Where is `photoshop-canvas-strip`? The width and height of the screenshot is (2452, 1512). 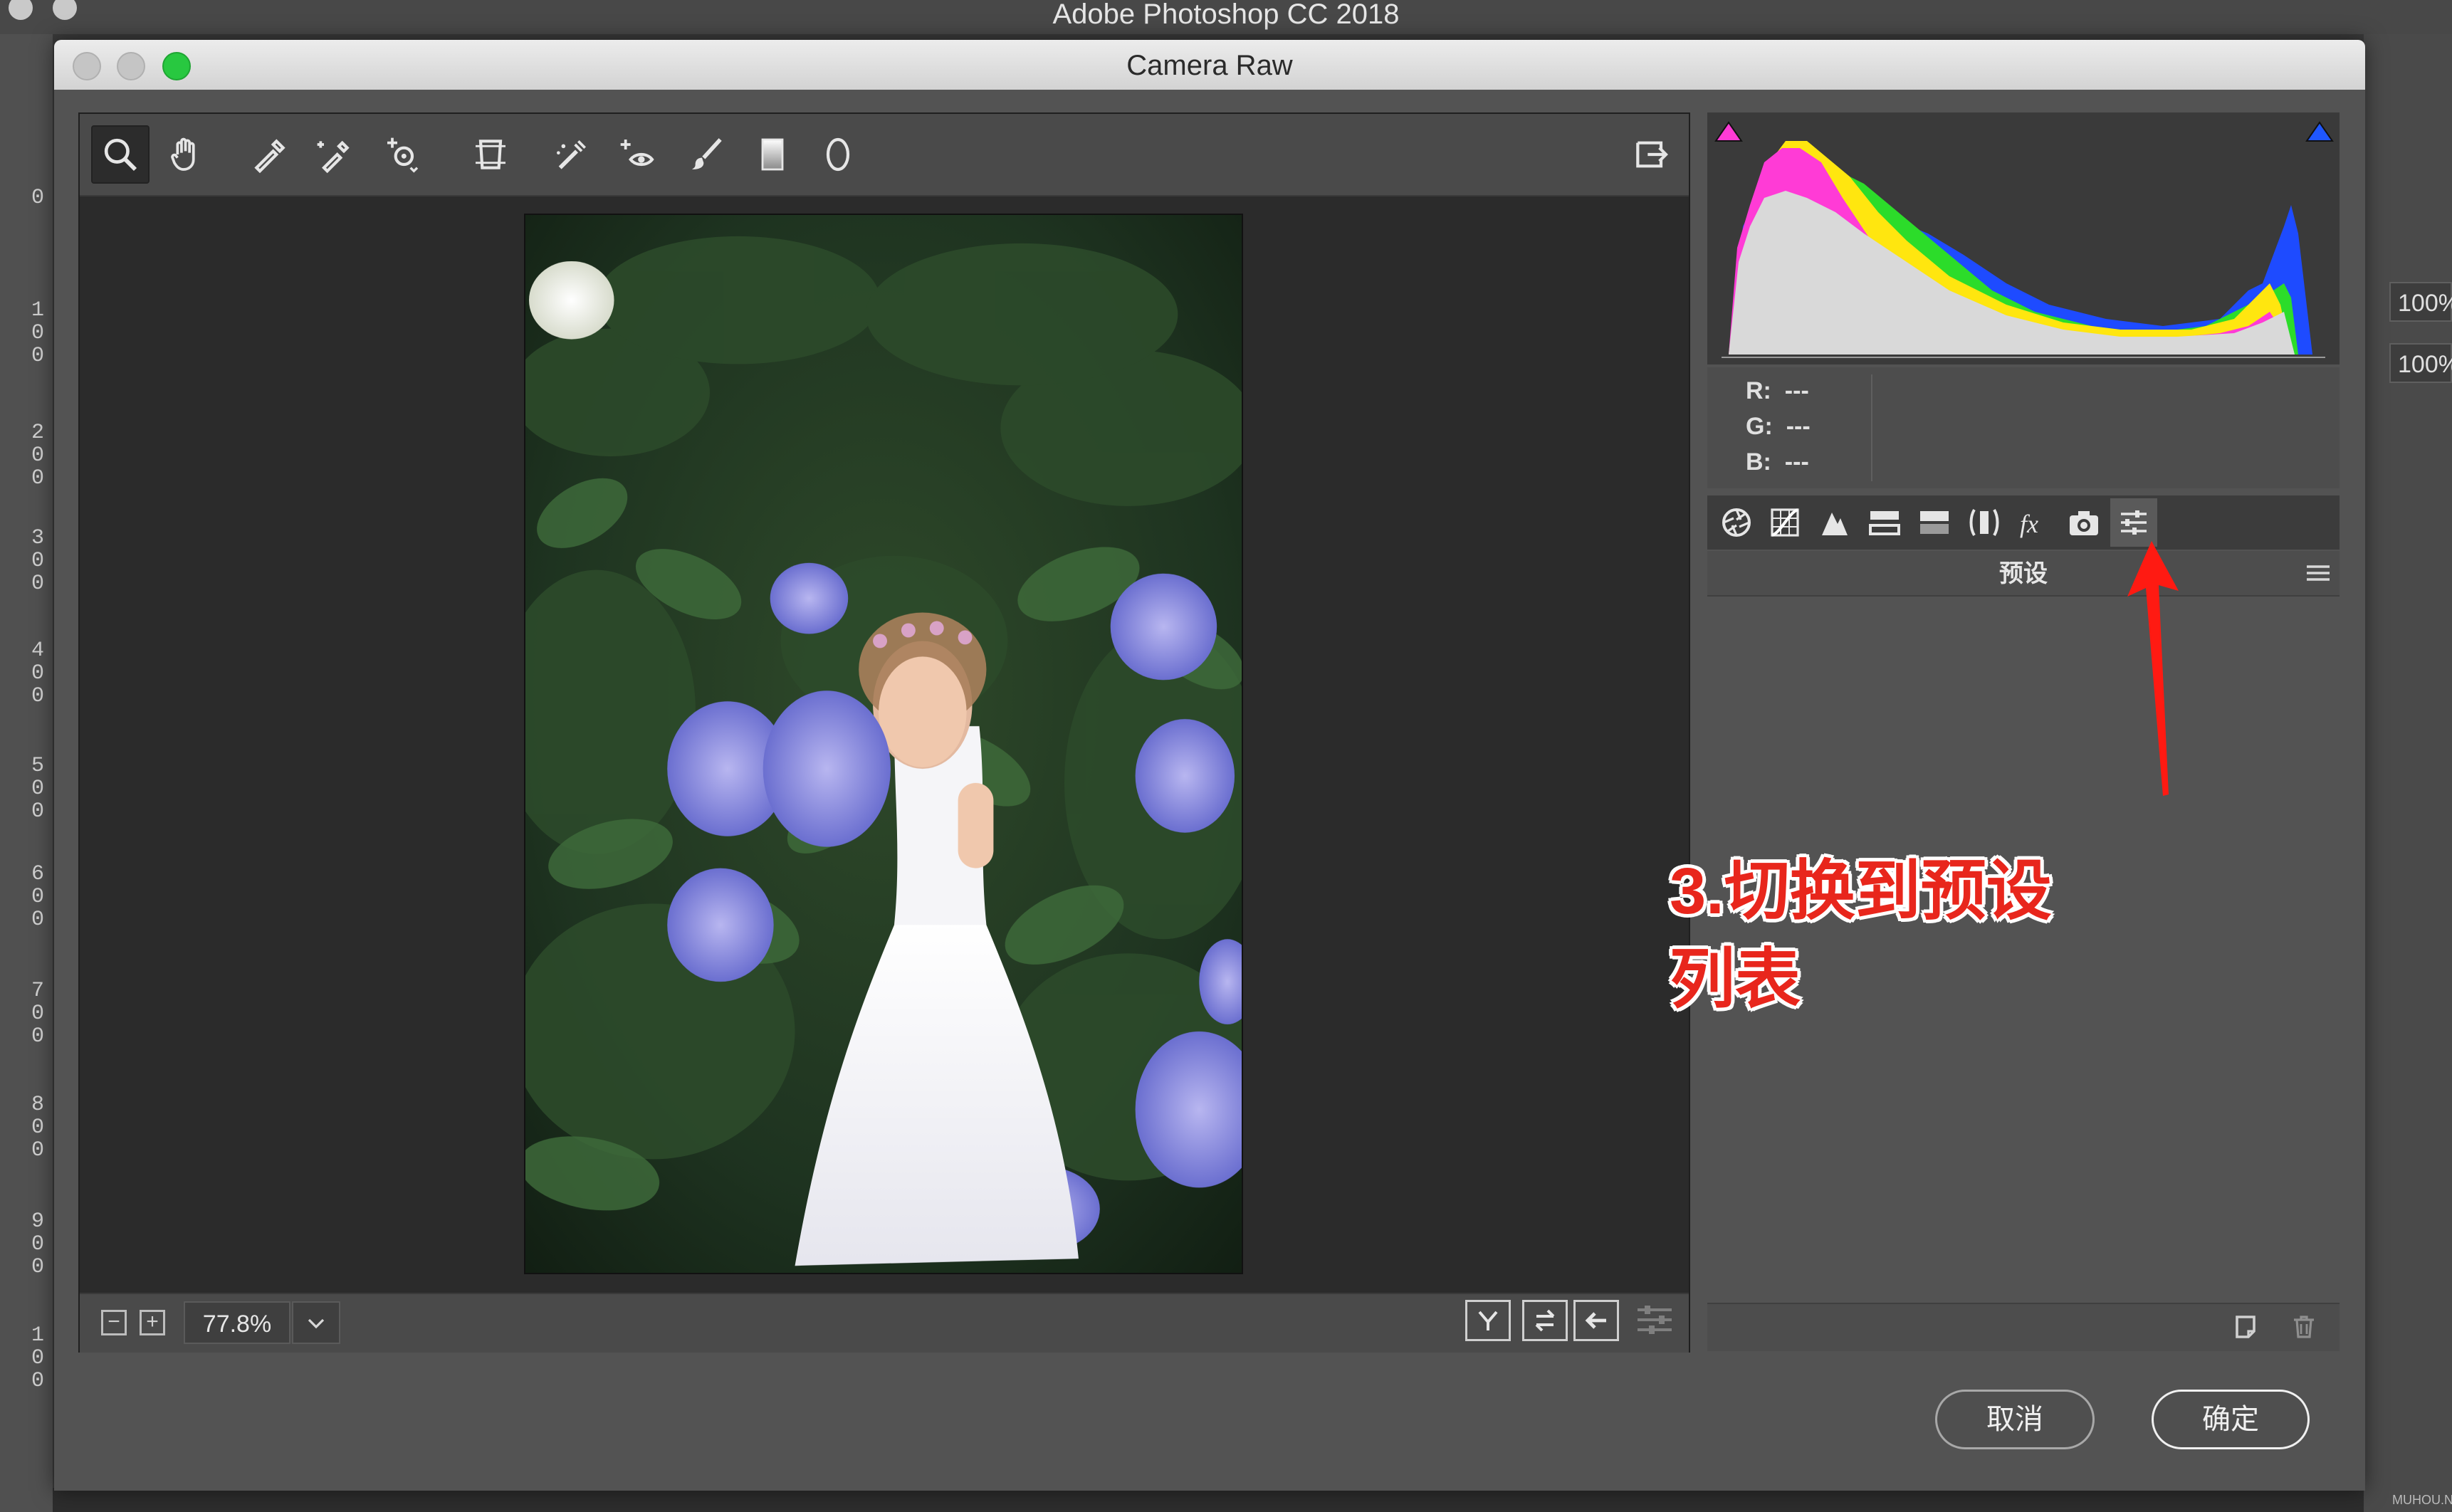 photoshop-canvas-strip is located at coordinates (1208, 1500).